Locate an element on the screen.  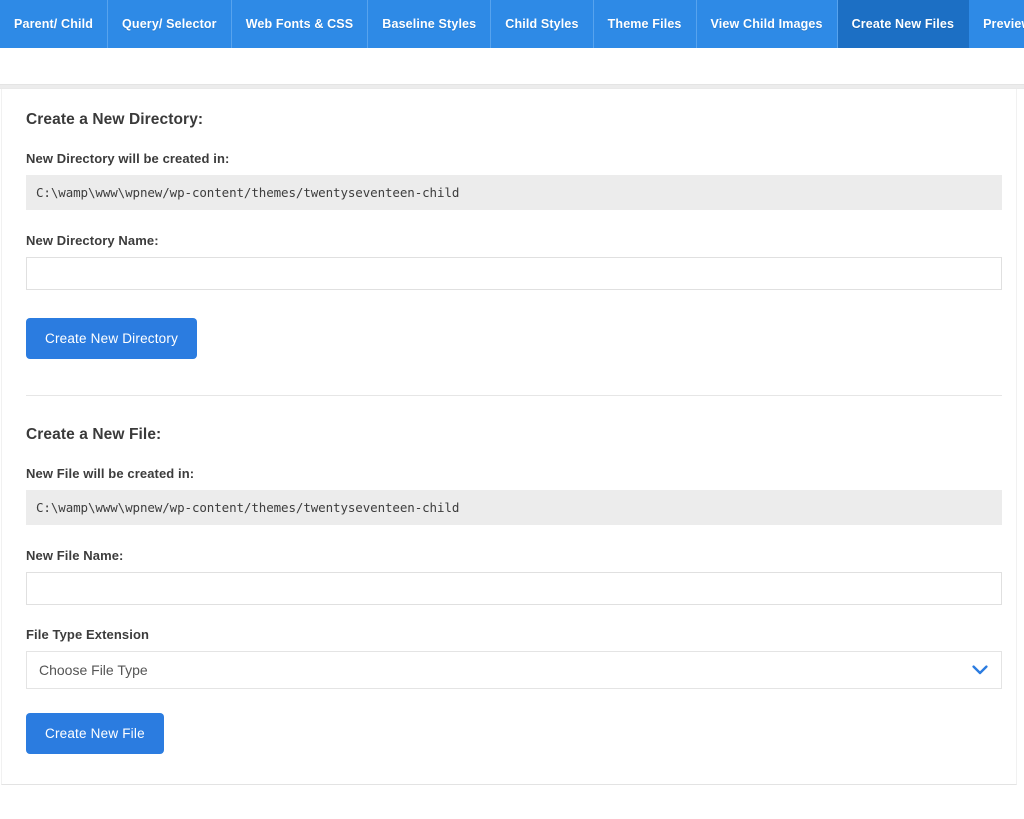
directory-path-label: New Directory will be created in: is located at coordinates (128, 158).